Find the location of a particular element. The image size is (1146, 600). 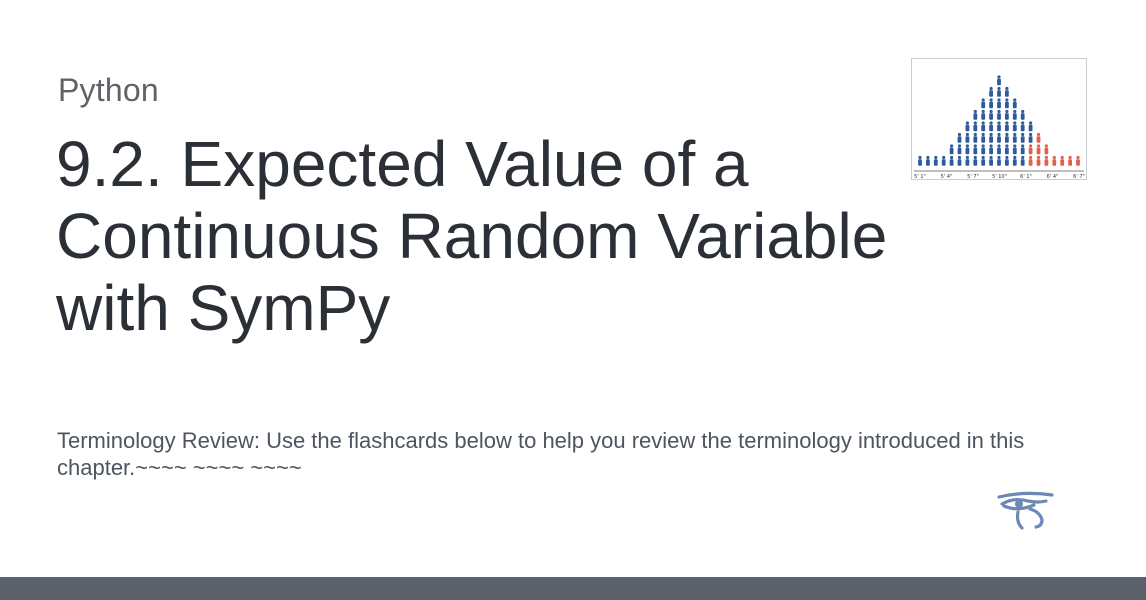

axis-tick-label: 6' 4" is located at coordinates (1053, 176).